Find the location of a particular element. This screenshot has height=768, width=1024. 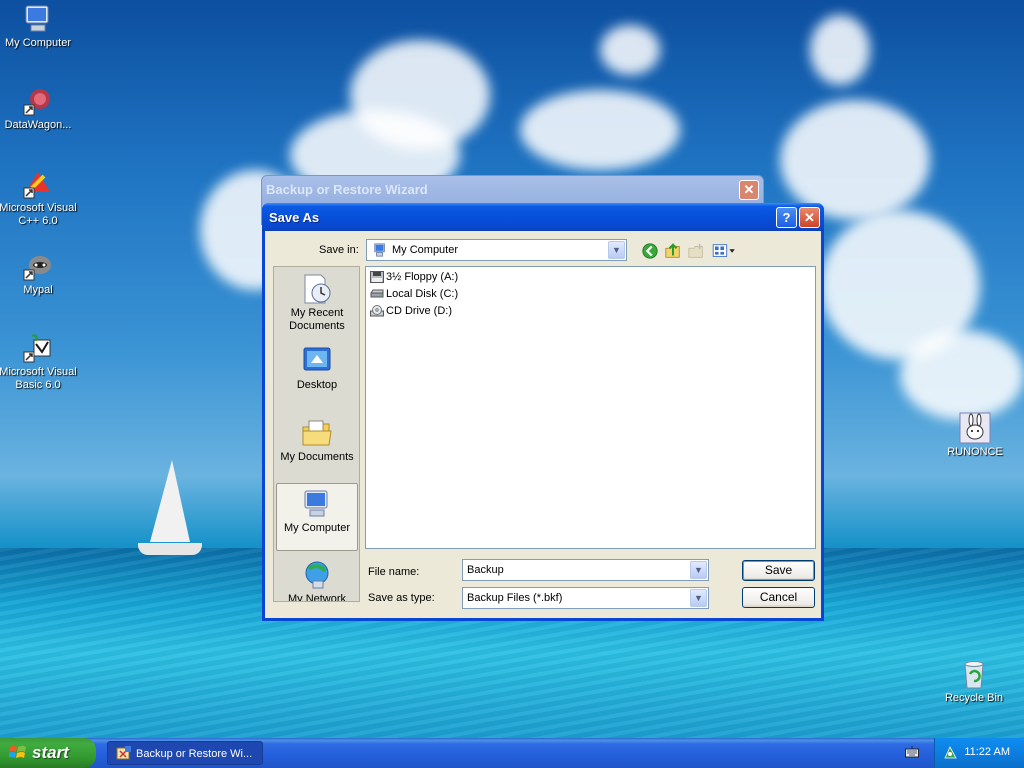

help-button: ? is located at coordinates (786, 217).